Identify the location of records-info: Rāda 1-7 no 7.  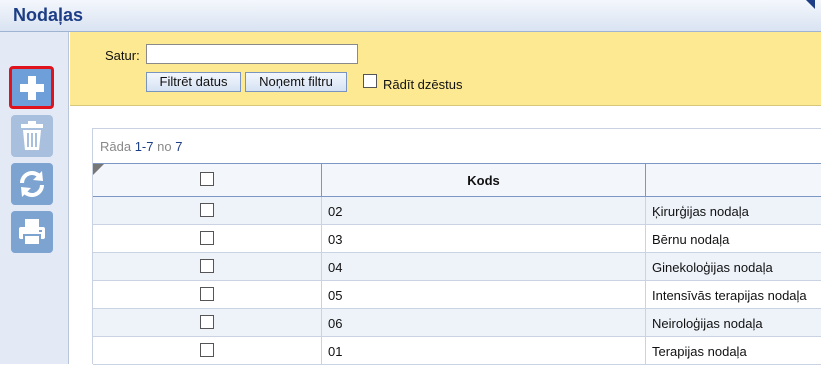
(141, 146).